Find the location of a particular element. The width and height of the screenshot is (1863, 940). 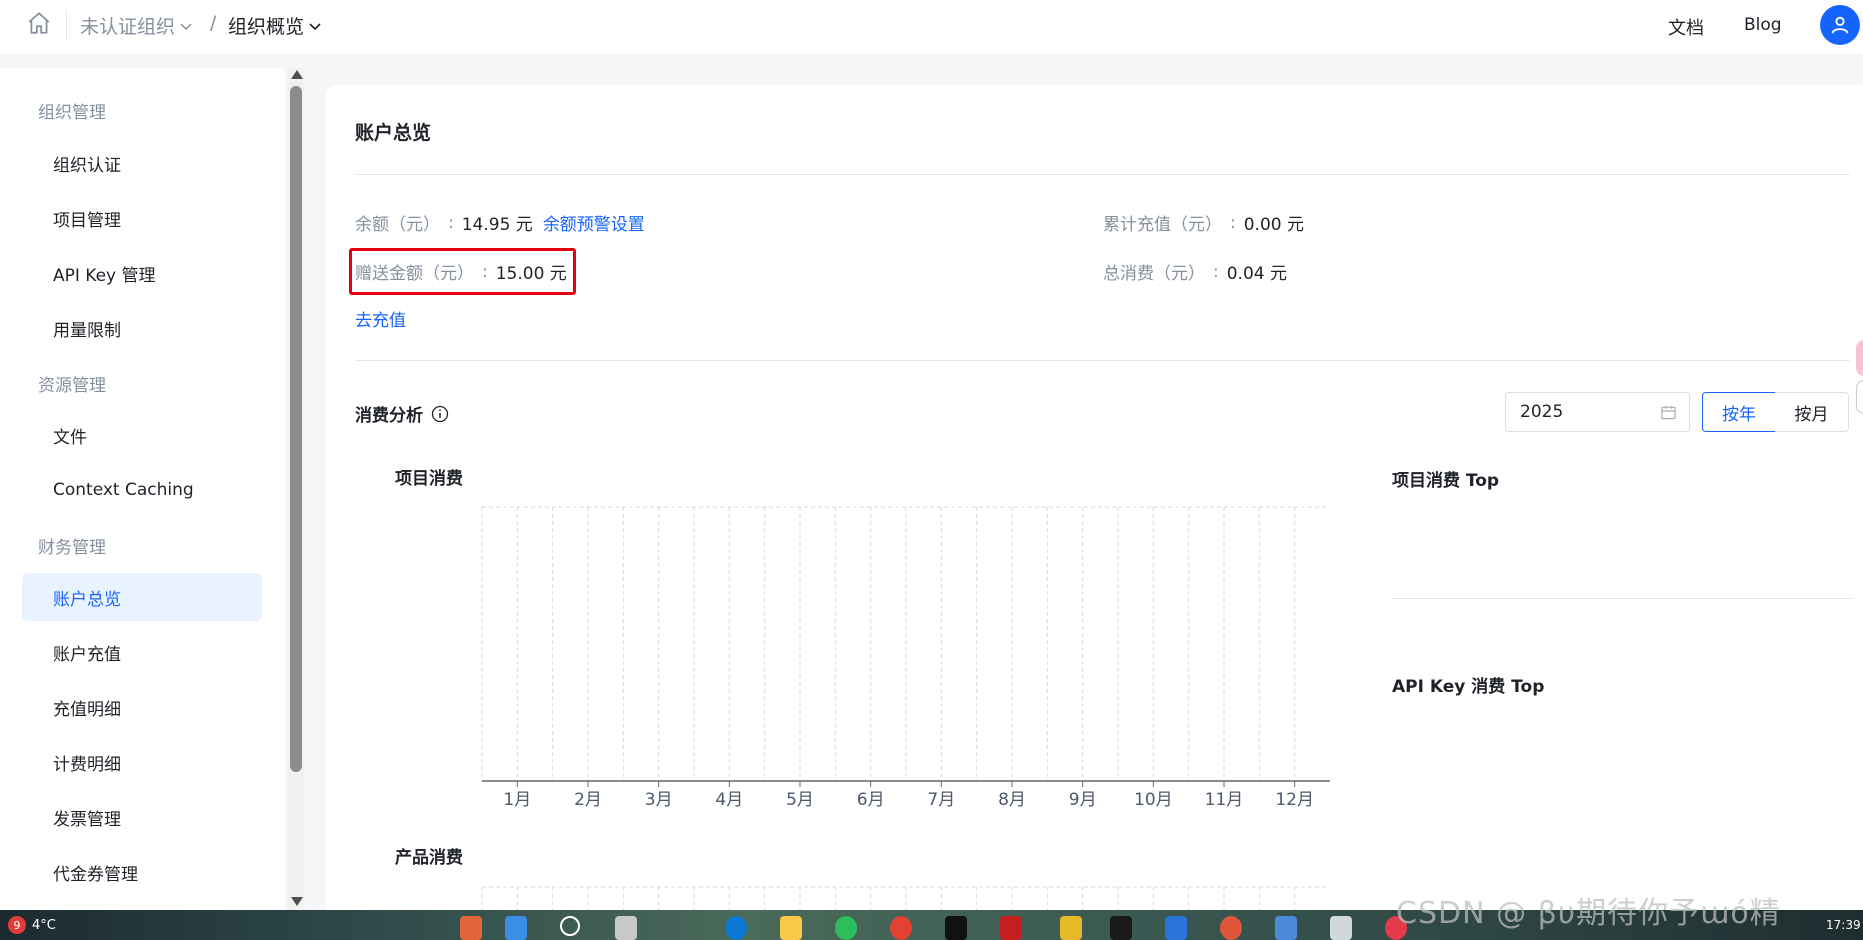

org-switcher: 未认证组织 is located at coordinates (136, 25).